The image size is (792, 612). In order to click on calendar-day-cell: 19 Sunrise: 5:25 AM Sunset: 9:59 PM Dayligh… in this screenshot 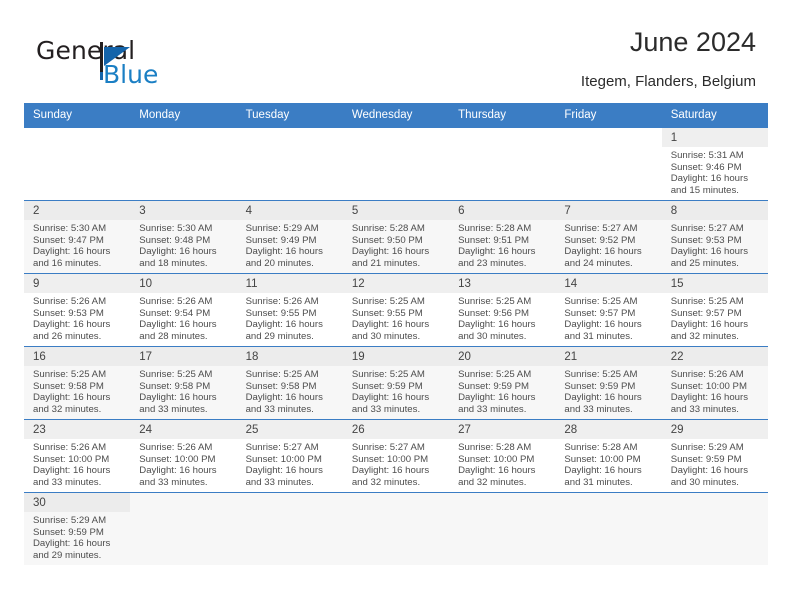, I will do `click(396, 383)`.